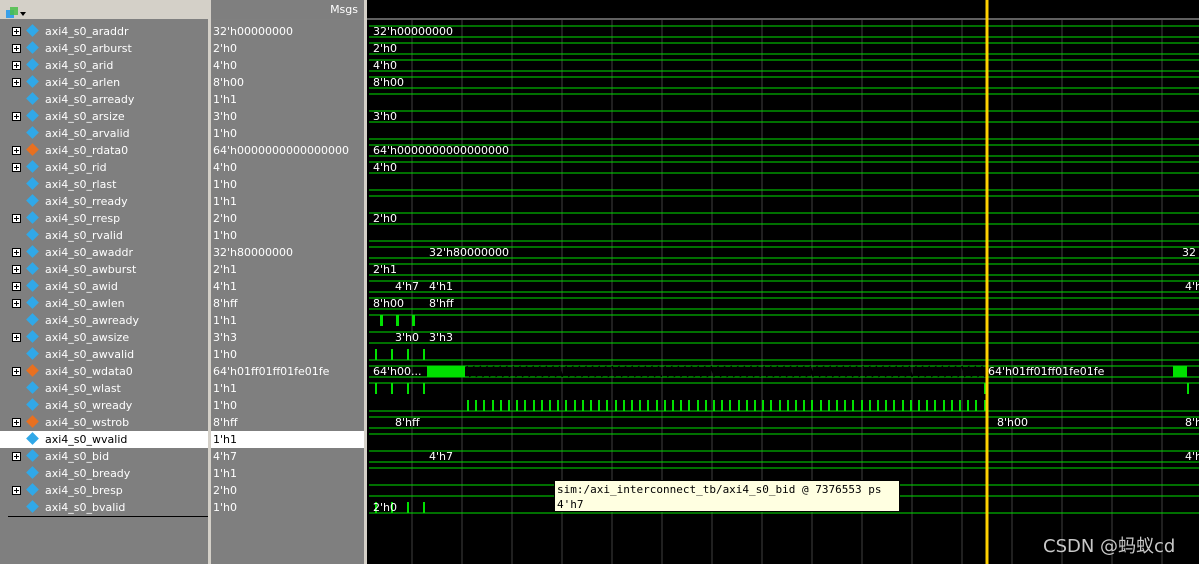 The height and width of the screenshot is (564, 1199). What do you see at coordinates (104, 354) in the screenshot?
I see `signal-row: axi4_s0_awvalid` at bounding box center [104, 354].